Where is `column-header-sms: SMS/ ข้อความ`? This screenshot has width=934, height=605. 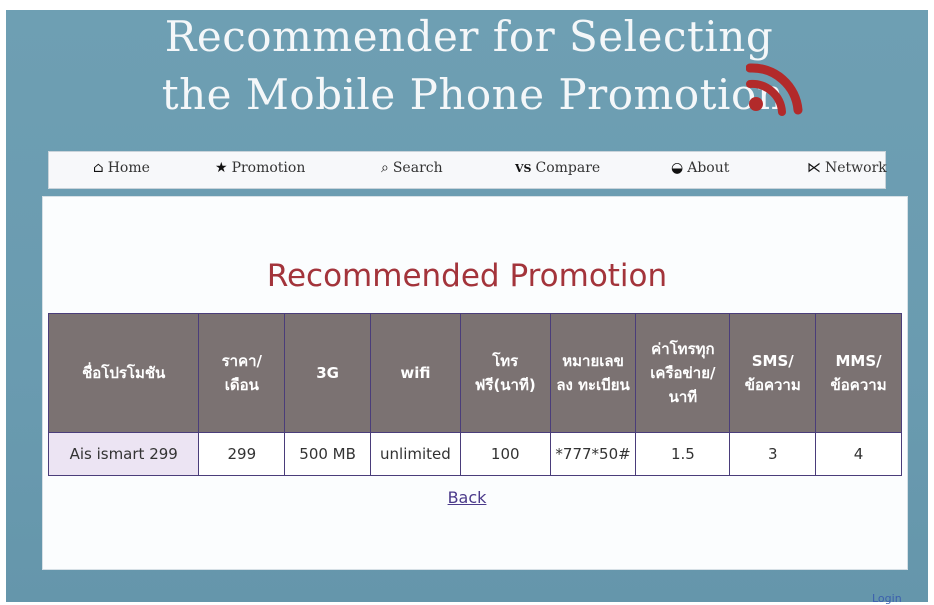 column-header-sms: SMS/ ข้อความ is located at coordinates (773, 373).